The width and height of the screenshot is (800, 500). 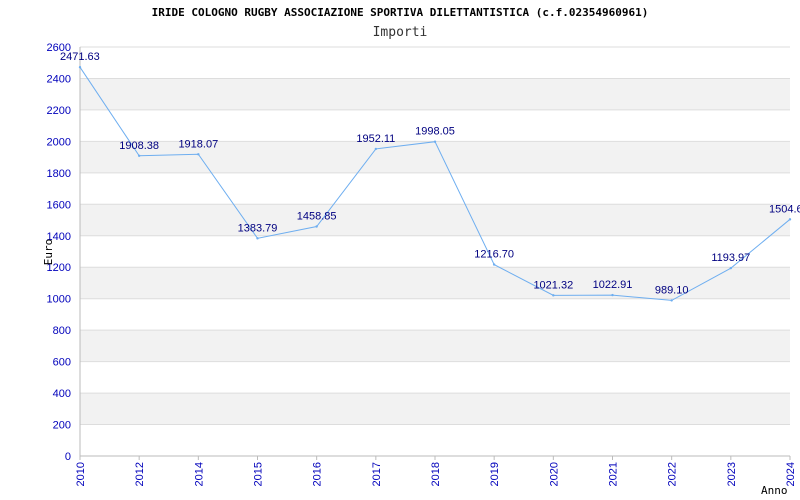 What do you see at coordinates (730, 258) in the screenshot?
I see `data-label: 1193.97` at bounding box center [730, 258].